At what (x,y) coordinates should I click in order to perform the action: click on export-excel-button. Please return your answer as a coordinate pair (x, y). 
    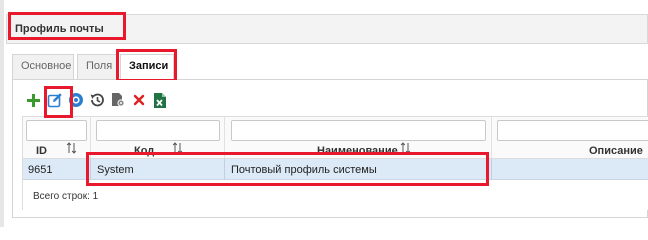
    Looking at the image, I should click on (159, 100).